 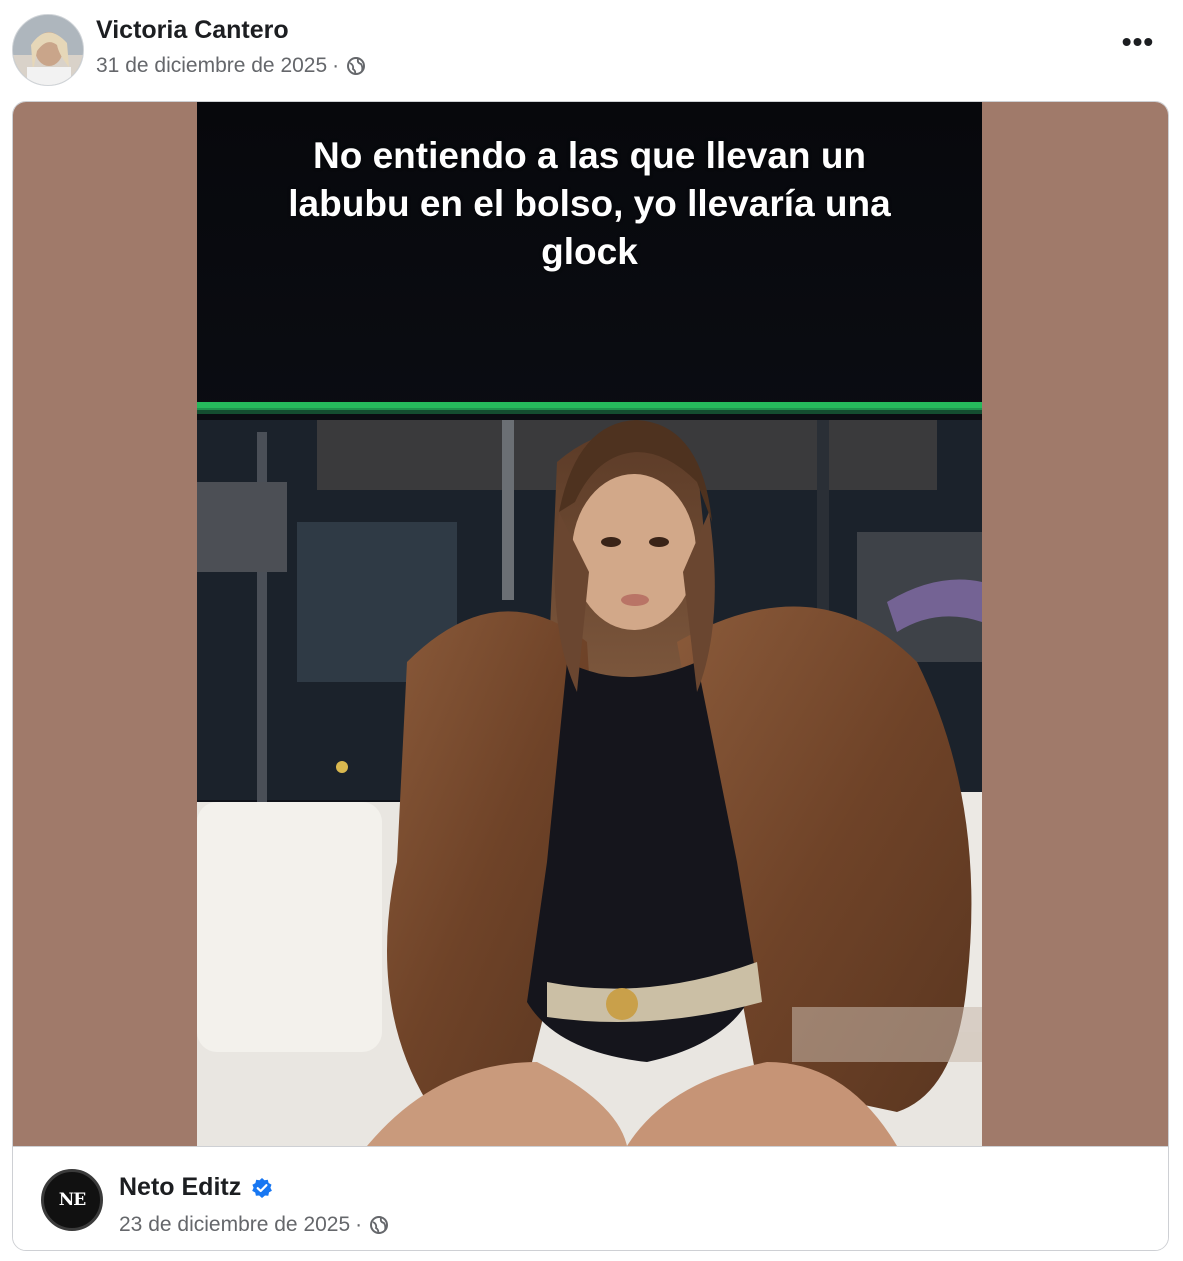 I want to click on page-name: Neto Editz, so click(x=180, y=1187).